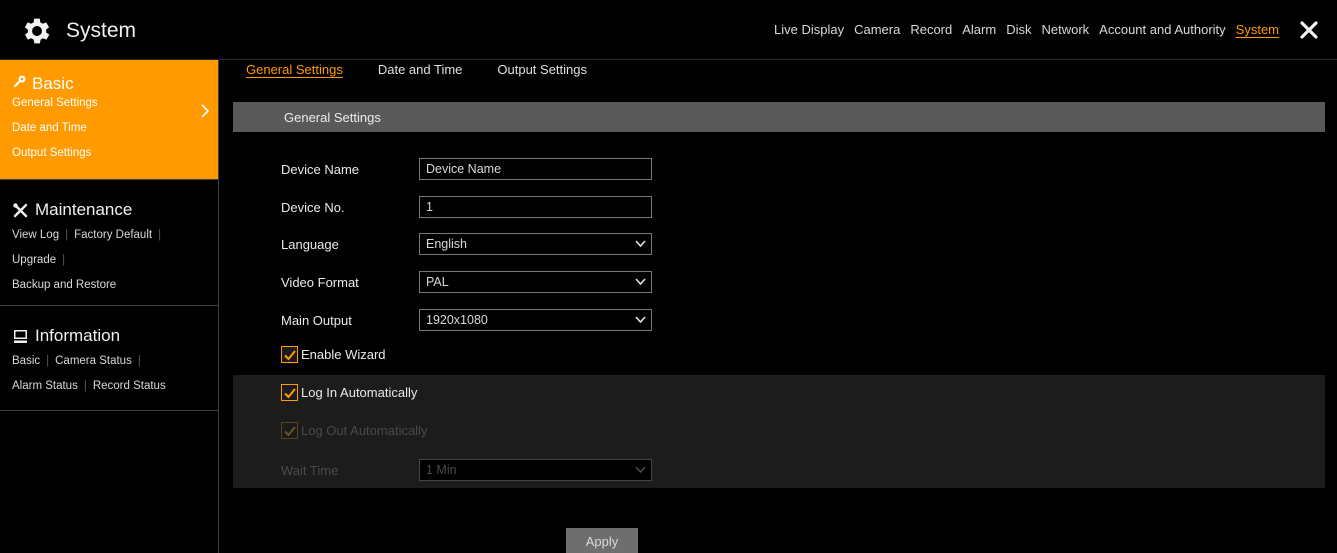 The height and width of the screenshot is (553, 1337). I want to click on topnav-alarm: Alarm, so click(979, 29).